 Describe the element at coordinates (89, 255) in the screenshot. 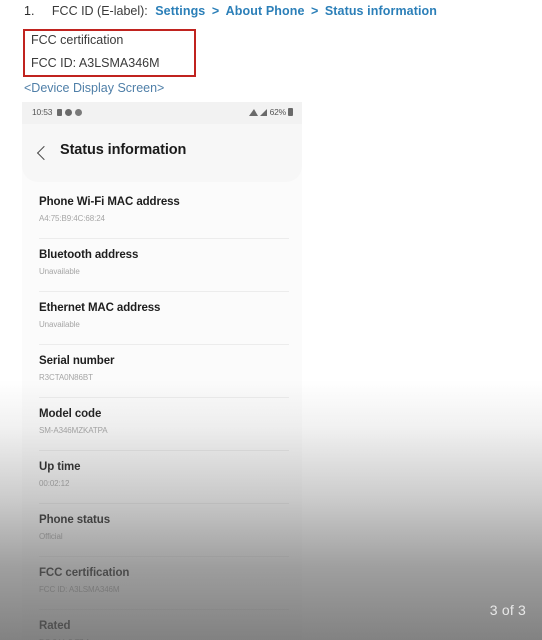

I see `list-item-title: Bluetooth address` at that location.